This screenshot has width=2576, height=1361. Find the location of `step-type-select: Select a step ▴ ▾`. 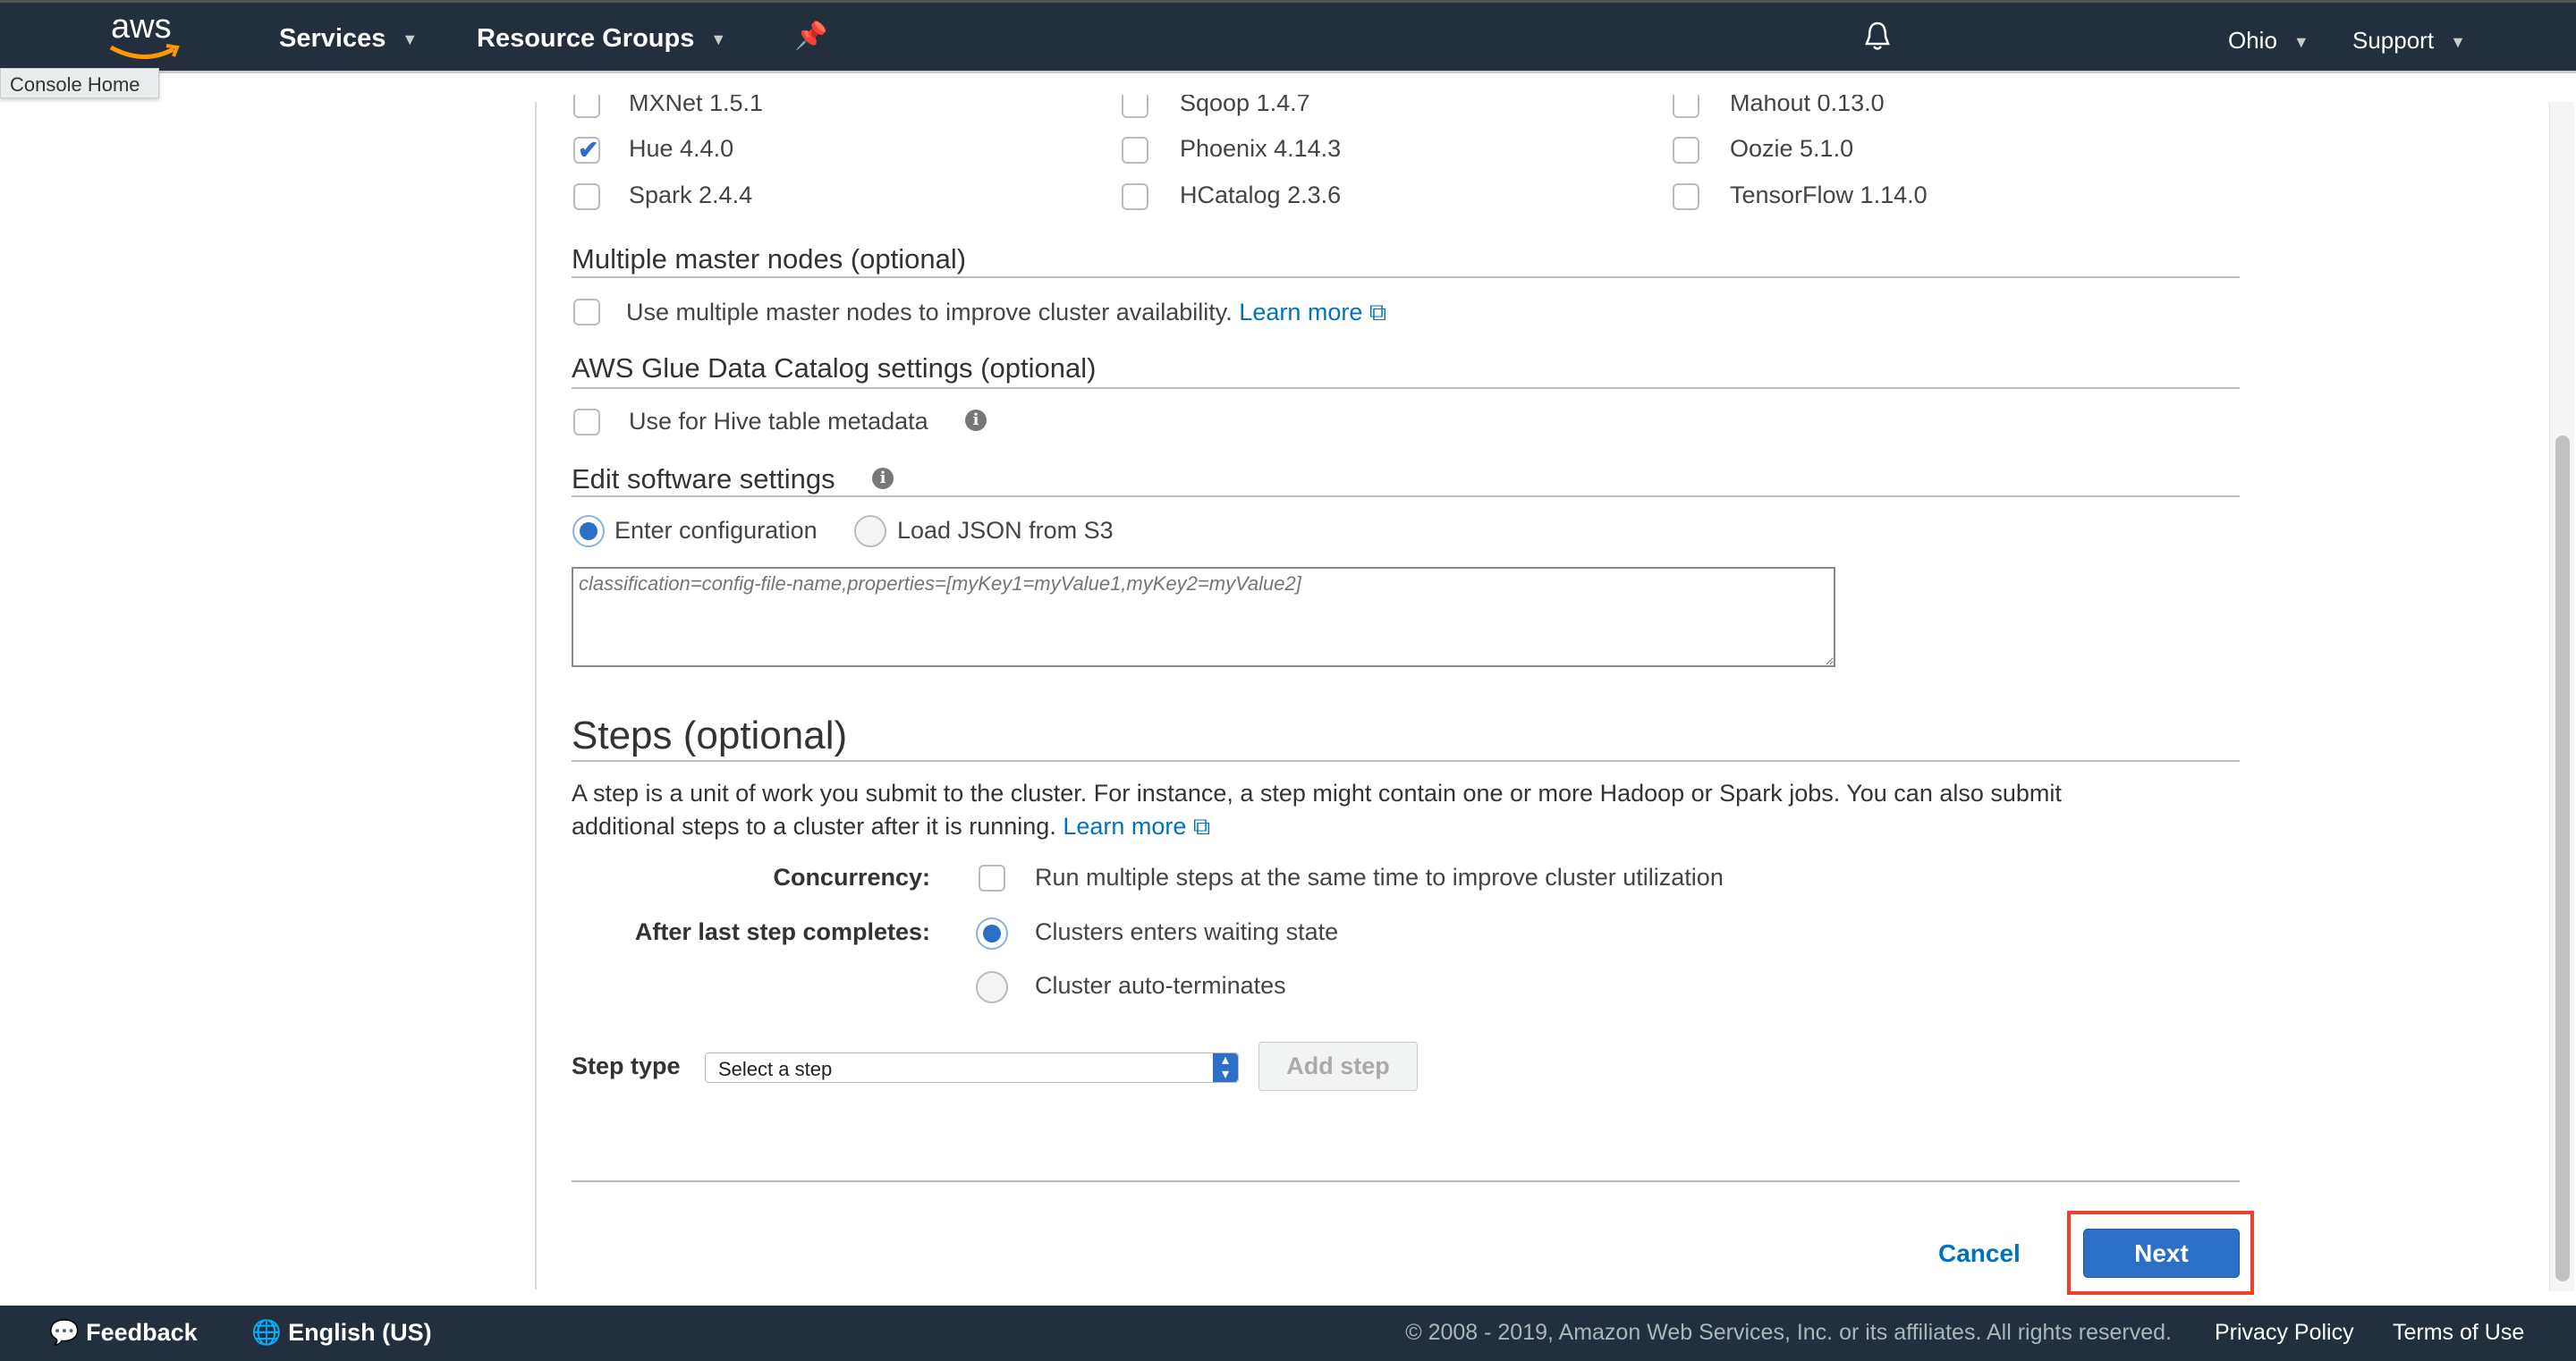

step-type-select: Select a step ▴ ▾ is located at coordinates (972, 1067).